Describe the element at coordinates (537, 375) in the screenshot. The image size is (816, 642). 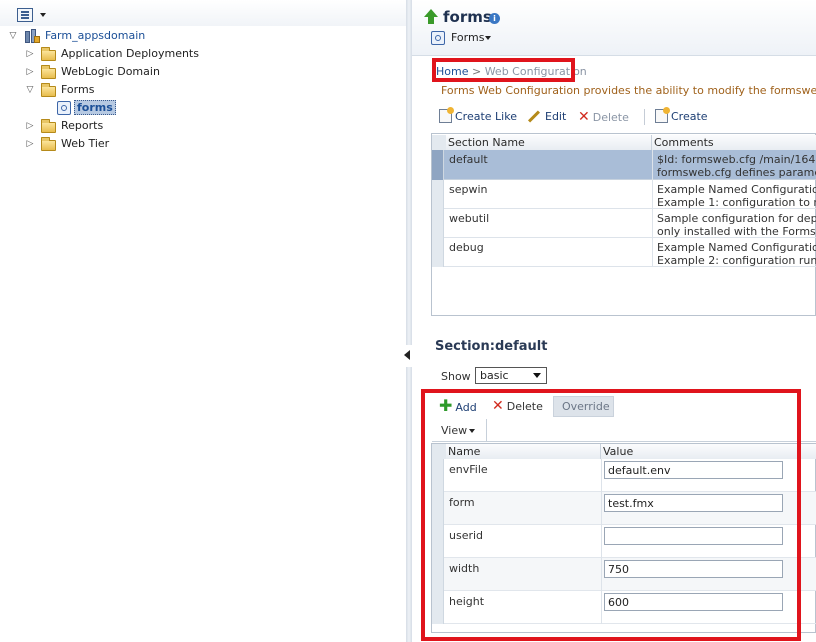
I see `dropdown-arrow-icon` at that location.